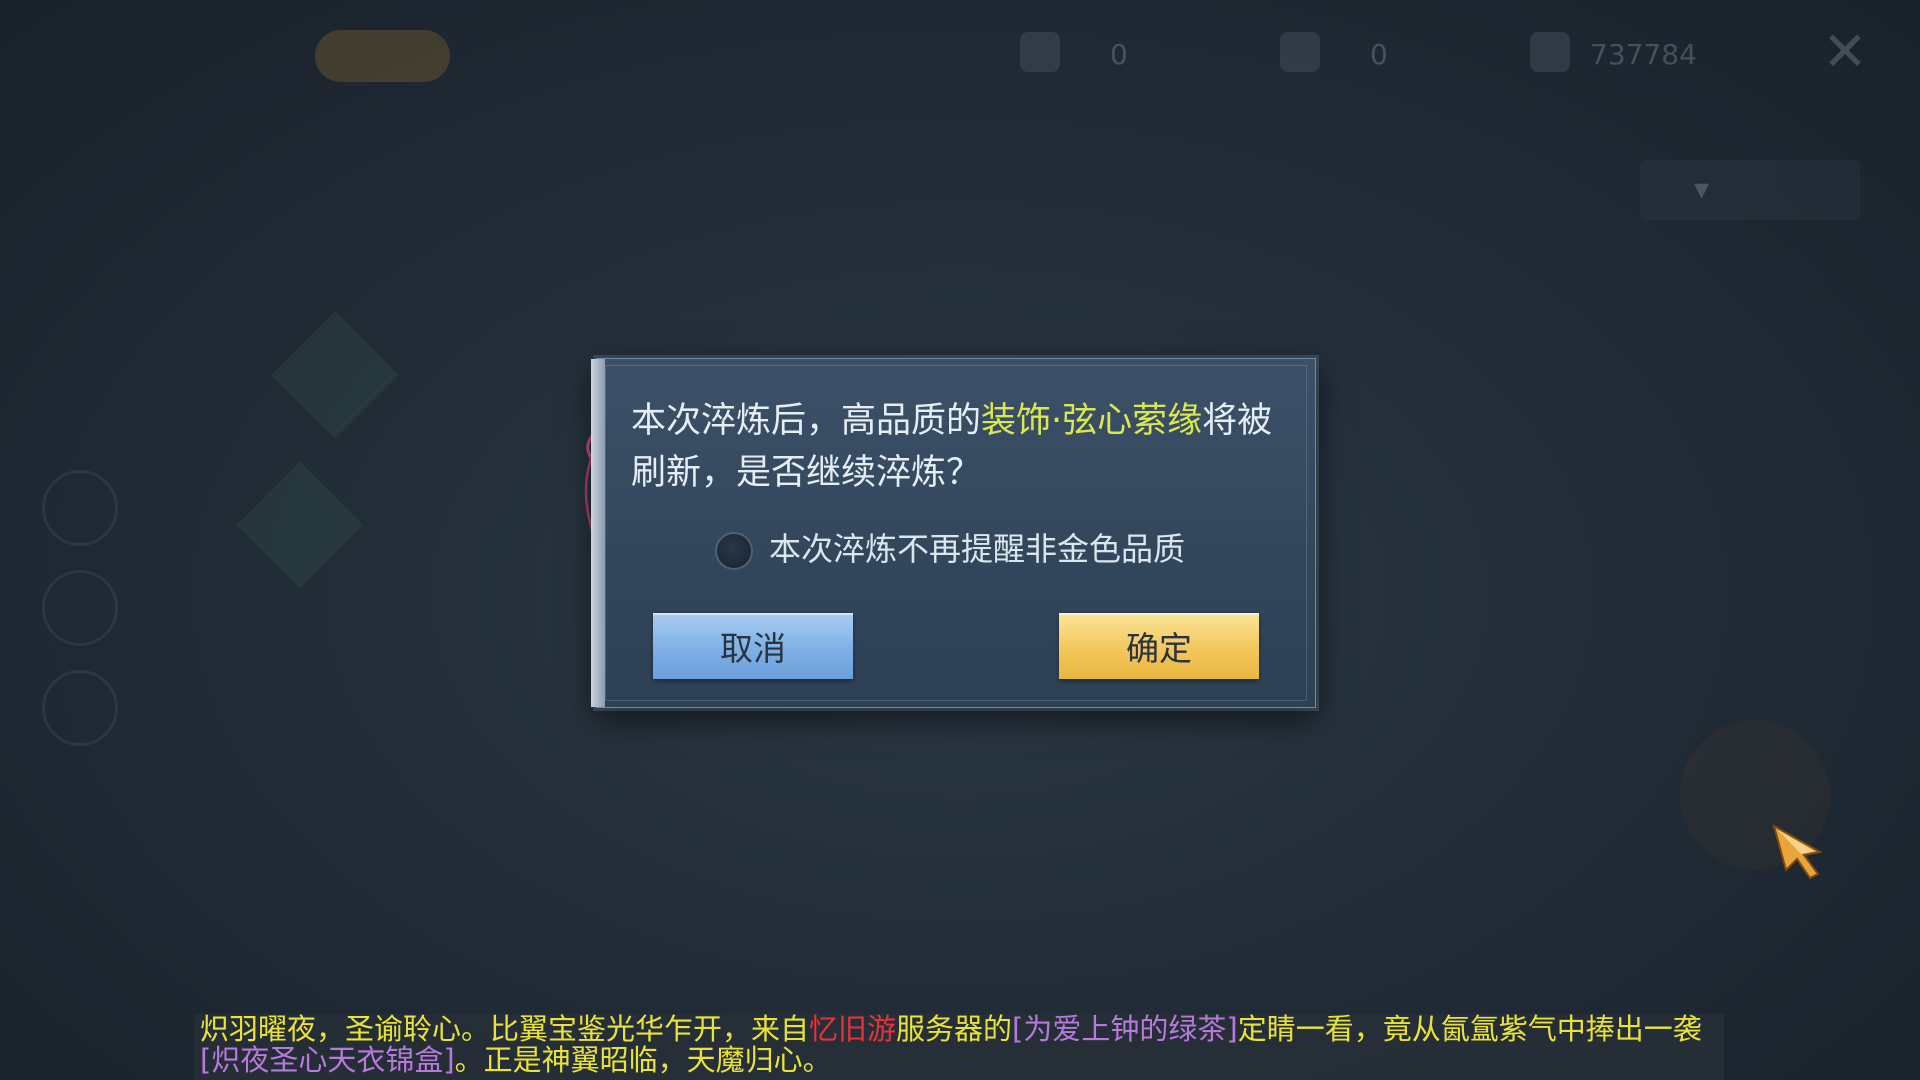 The width and height of the screenshot is (1920, 1080). Describe the element at coordinates (961, 447) in the screenshot. I see `dialog-message: 本次淬炼后，高品质的装饰·弦心萦缘将被刷新，是否继续淬炼？` at that location.